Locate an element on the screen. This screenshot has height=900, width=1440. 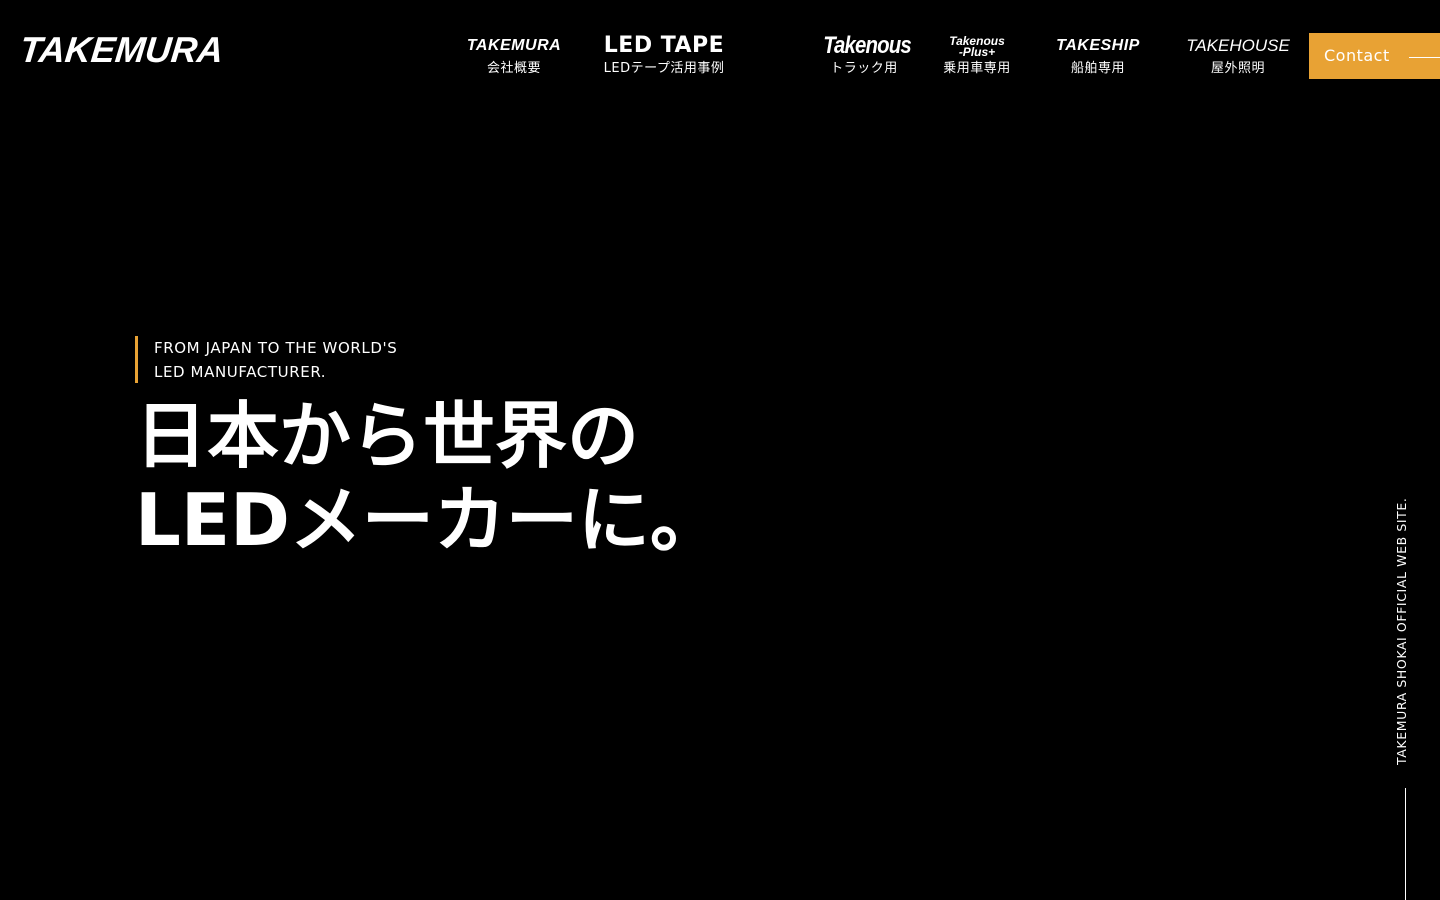
hero-headline-line1: 日本から世界の is located at coordinates (387, 436).